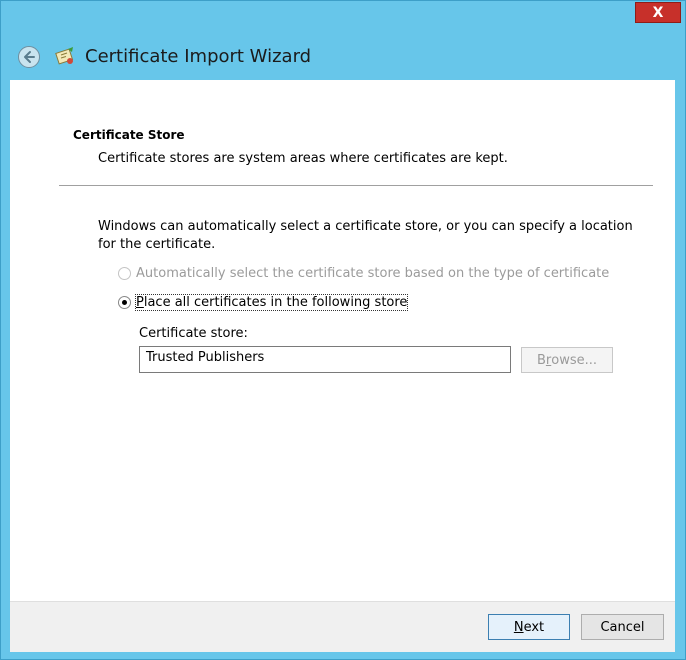  I want to click on back-arrow-icon, so click(29, 57).